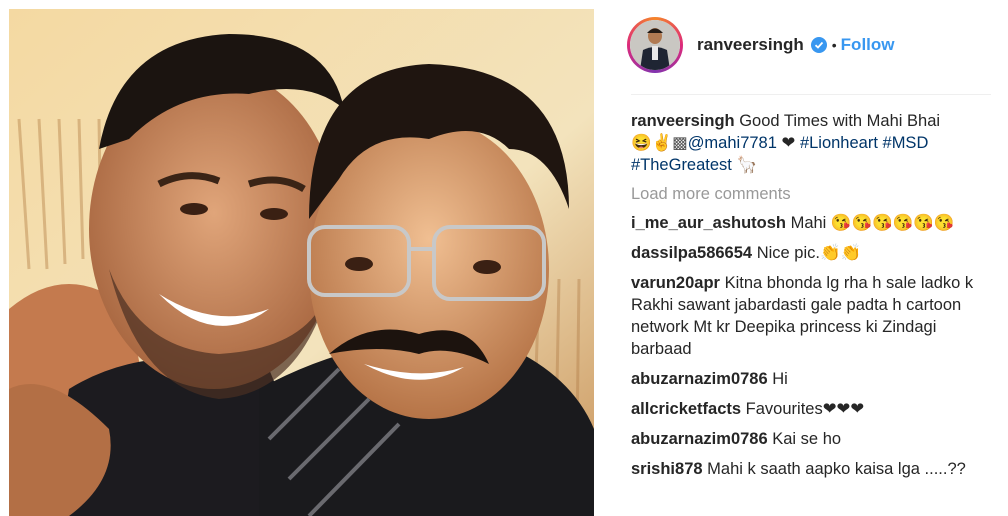 The image size is (1008, 516). Describe the element at coordinates (809, 45) in the screenshot. I see `post-header: ranveersingh • Follow` at that location.